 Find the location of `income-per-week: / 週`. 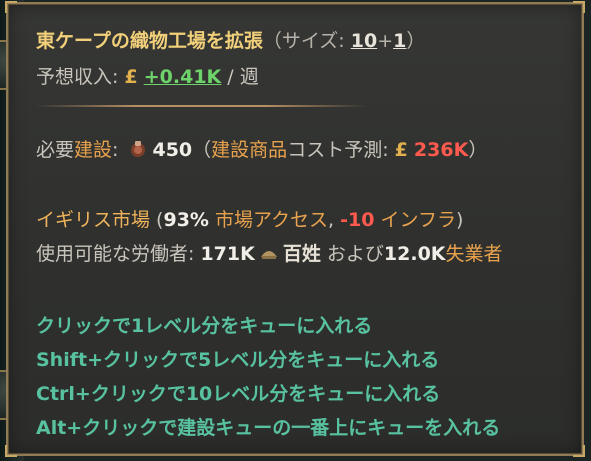

income-per-week: / 週 is located at coordinates (240, 77).